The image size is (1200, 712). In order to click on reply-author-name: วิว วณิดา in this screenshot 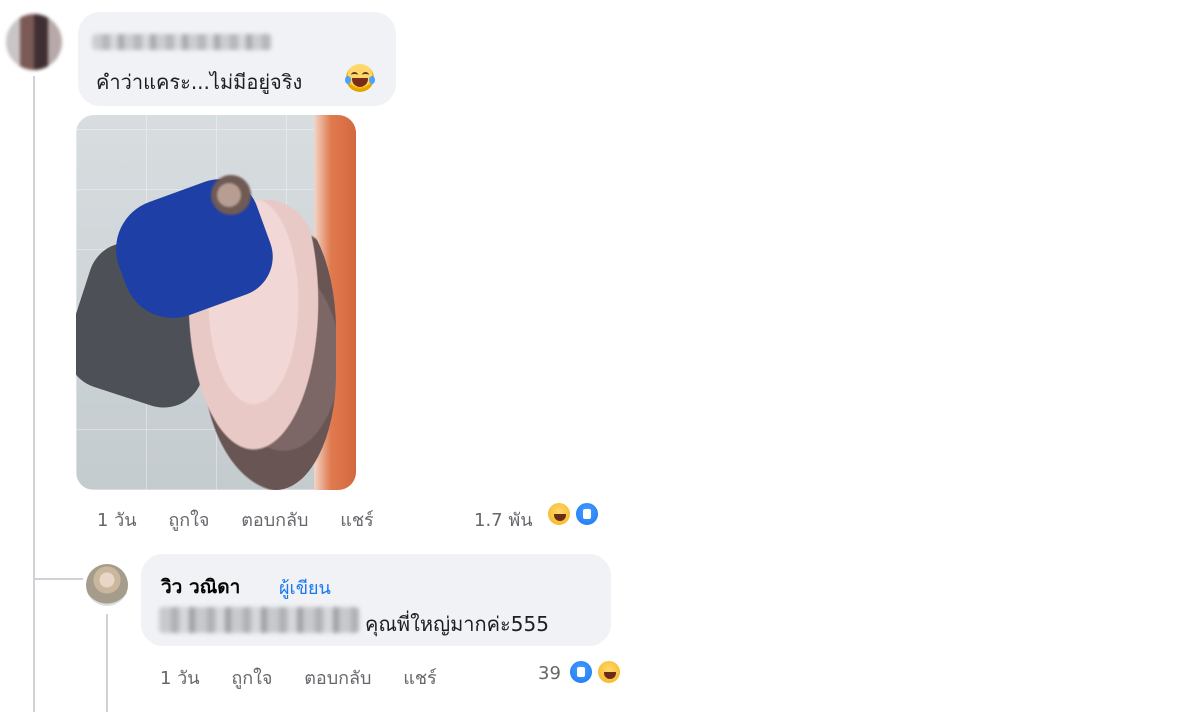, I will do `click(200, 587)`.